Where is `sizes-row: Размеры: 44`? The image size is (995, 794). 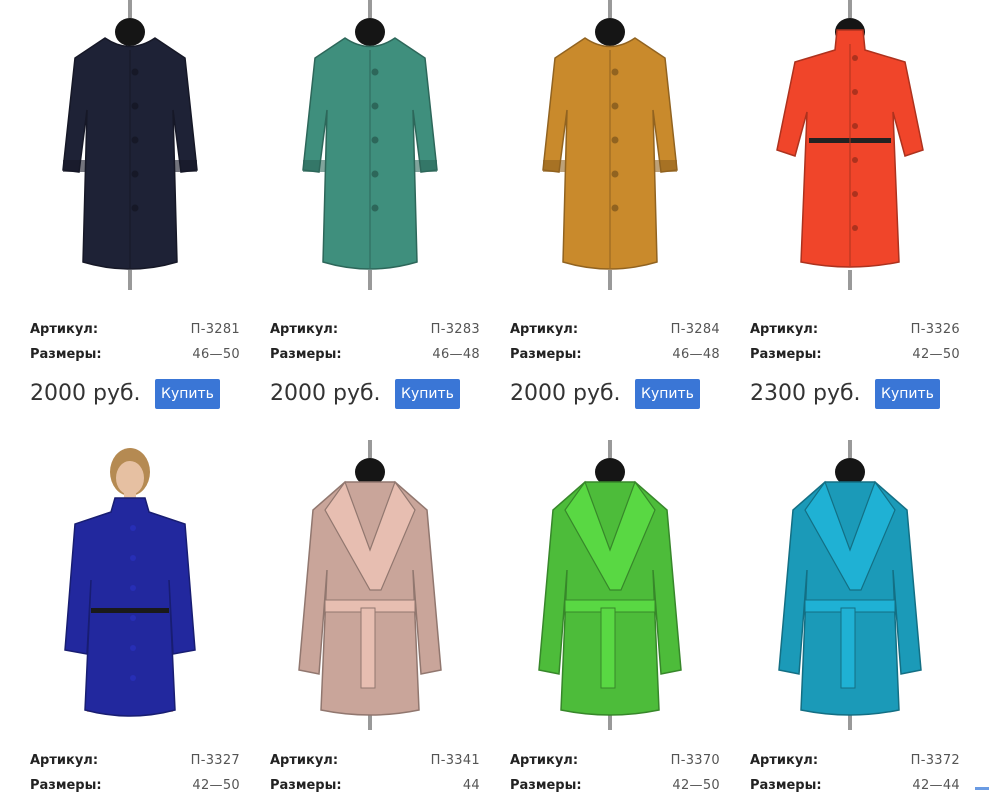 sizes-row: Размеры: 44 is located at coordinates (375, 786).